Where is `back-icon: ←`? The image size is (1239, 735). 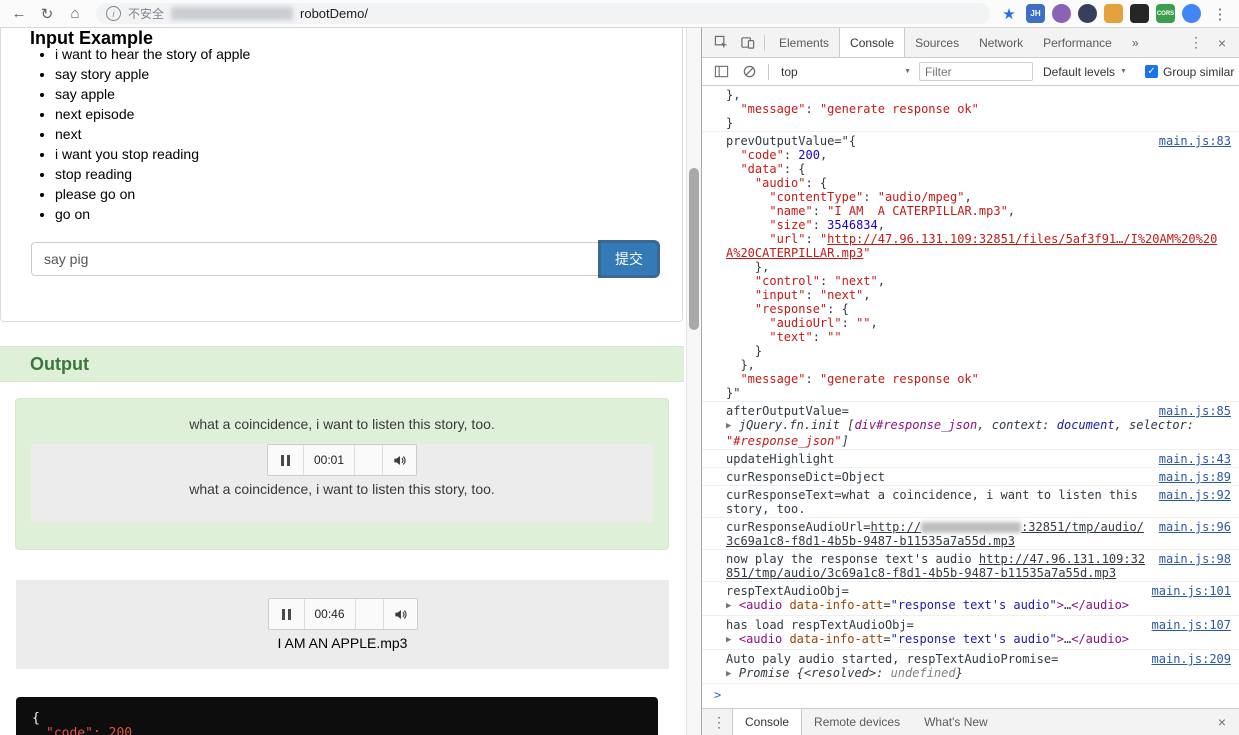 back-icon: ← is located at coordinates (19, 14).